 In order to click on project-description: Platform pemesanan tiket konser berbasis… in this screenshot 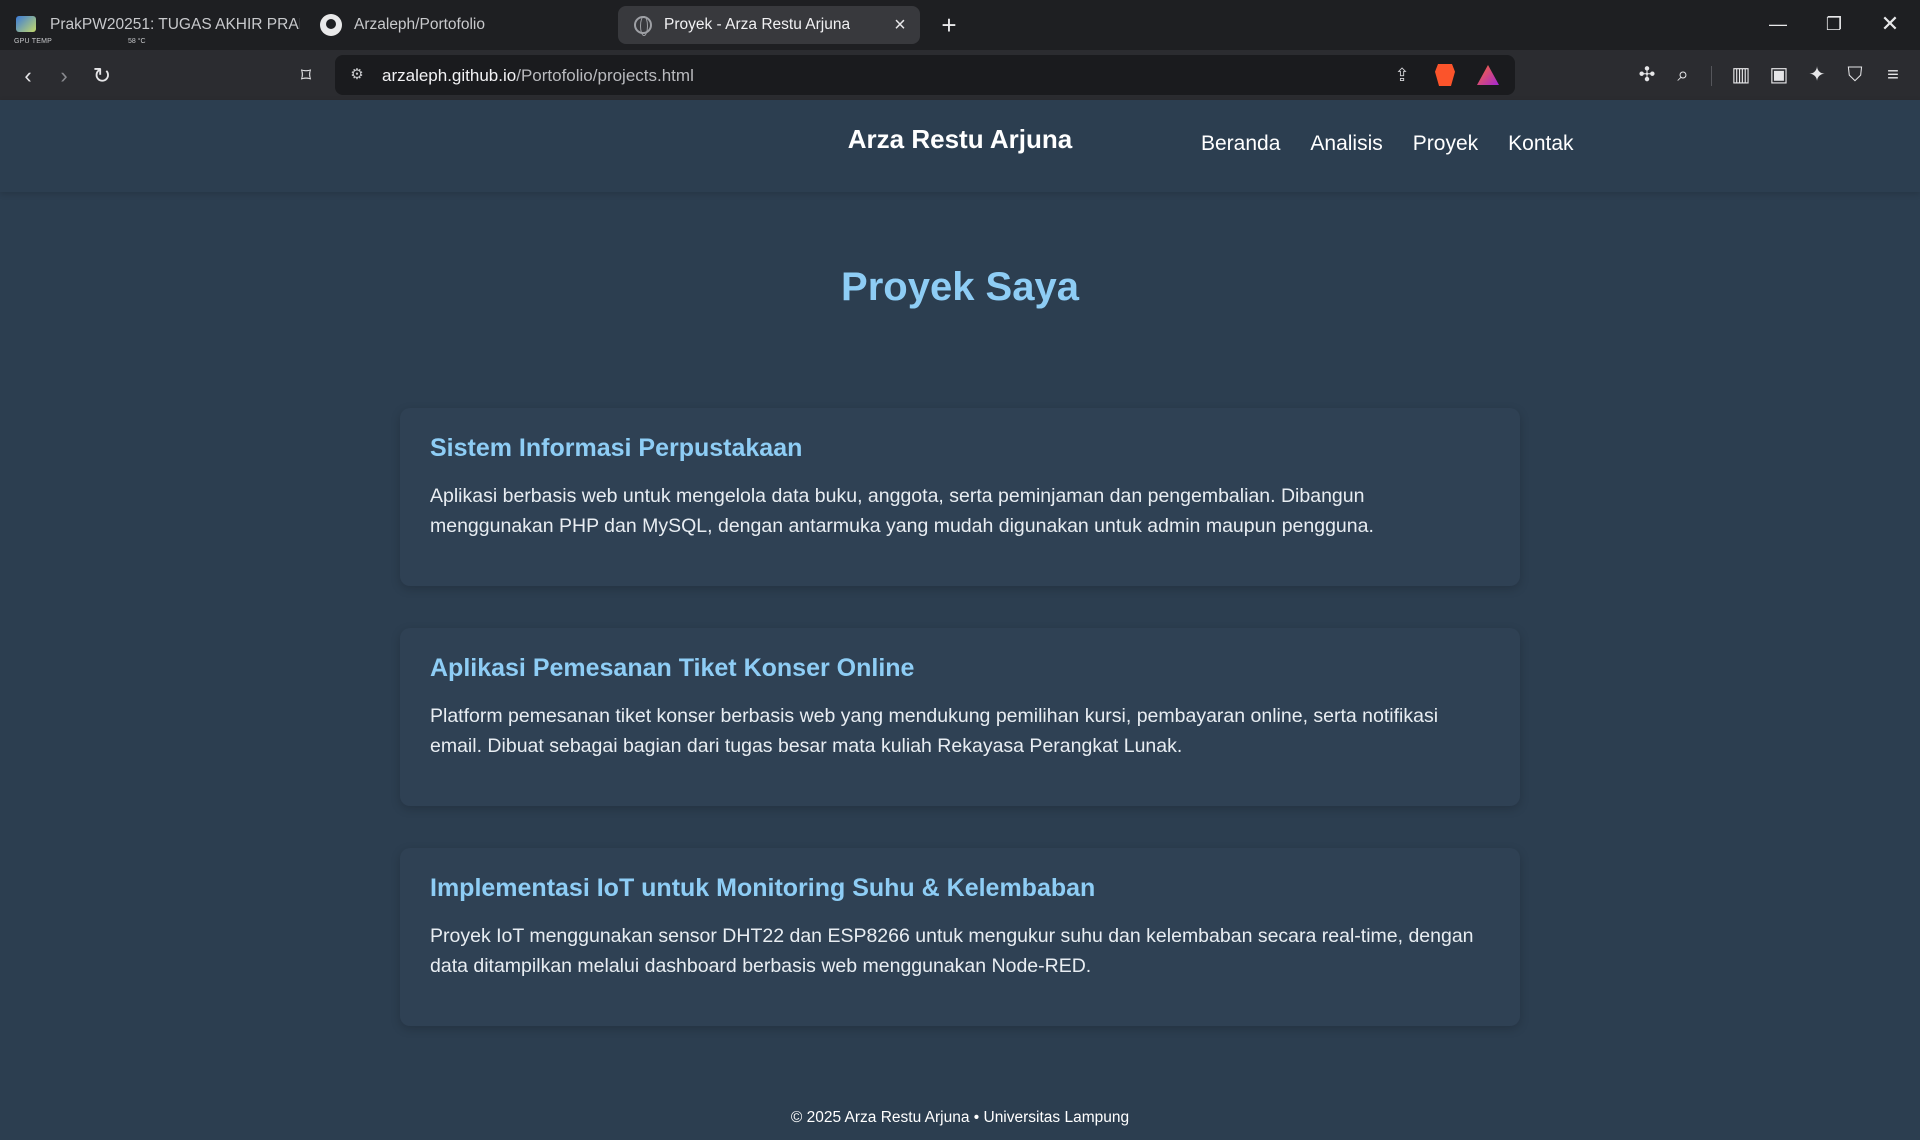, I will do `click(934, 731)`.